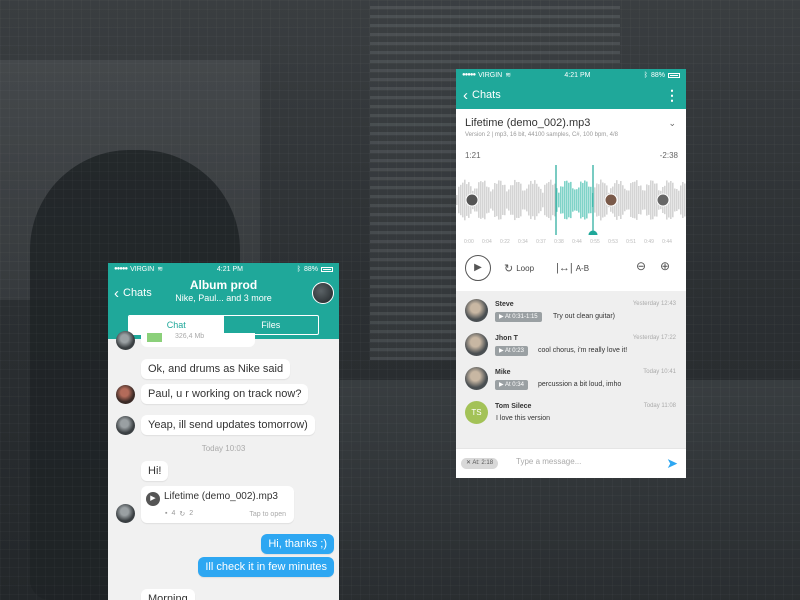 This screenshot has height=600, width=800. Describe the element at coordinates (326, 269) in the screenshot. I see `battery-icon` at that location.